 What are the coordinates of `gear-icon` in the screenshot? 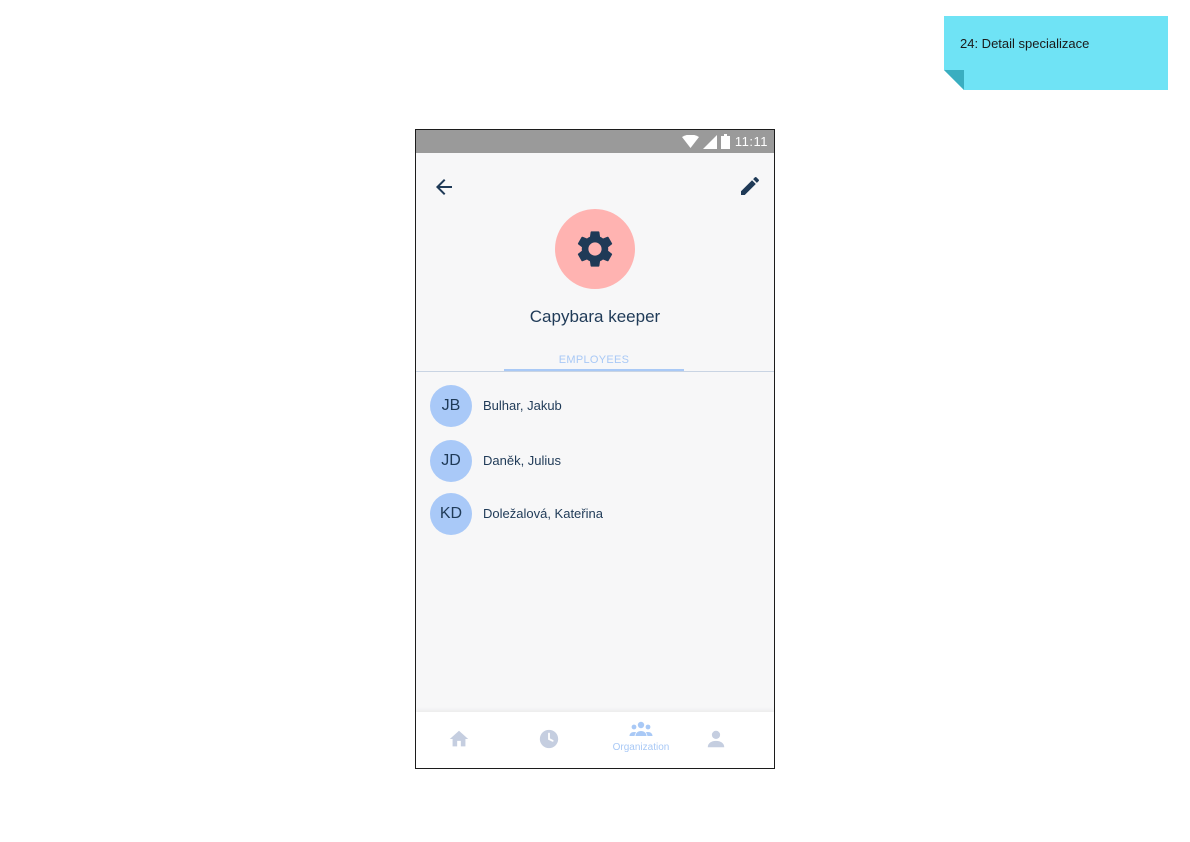 It's located at (595, 249).